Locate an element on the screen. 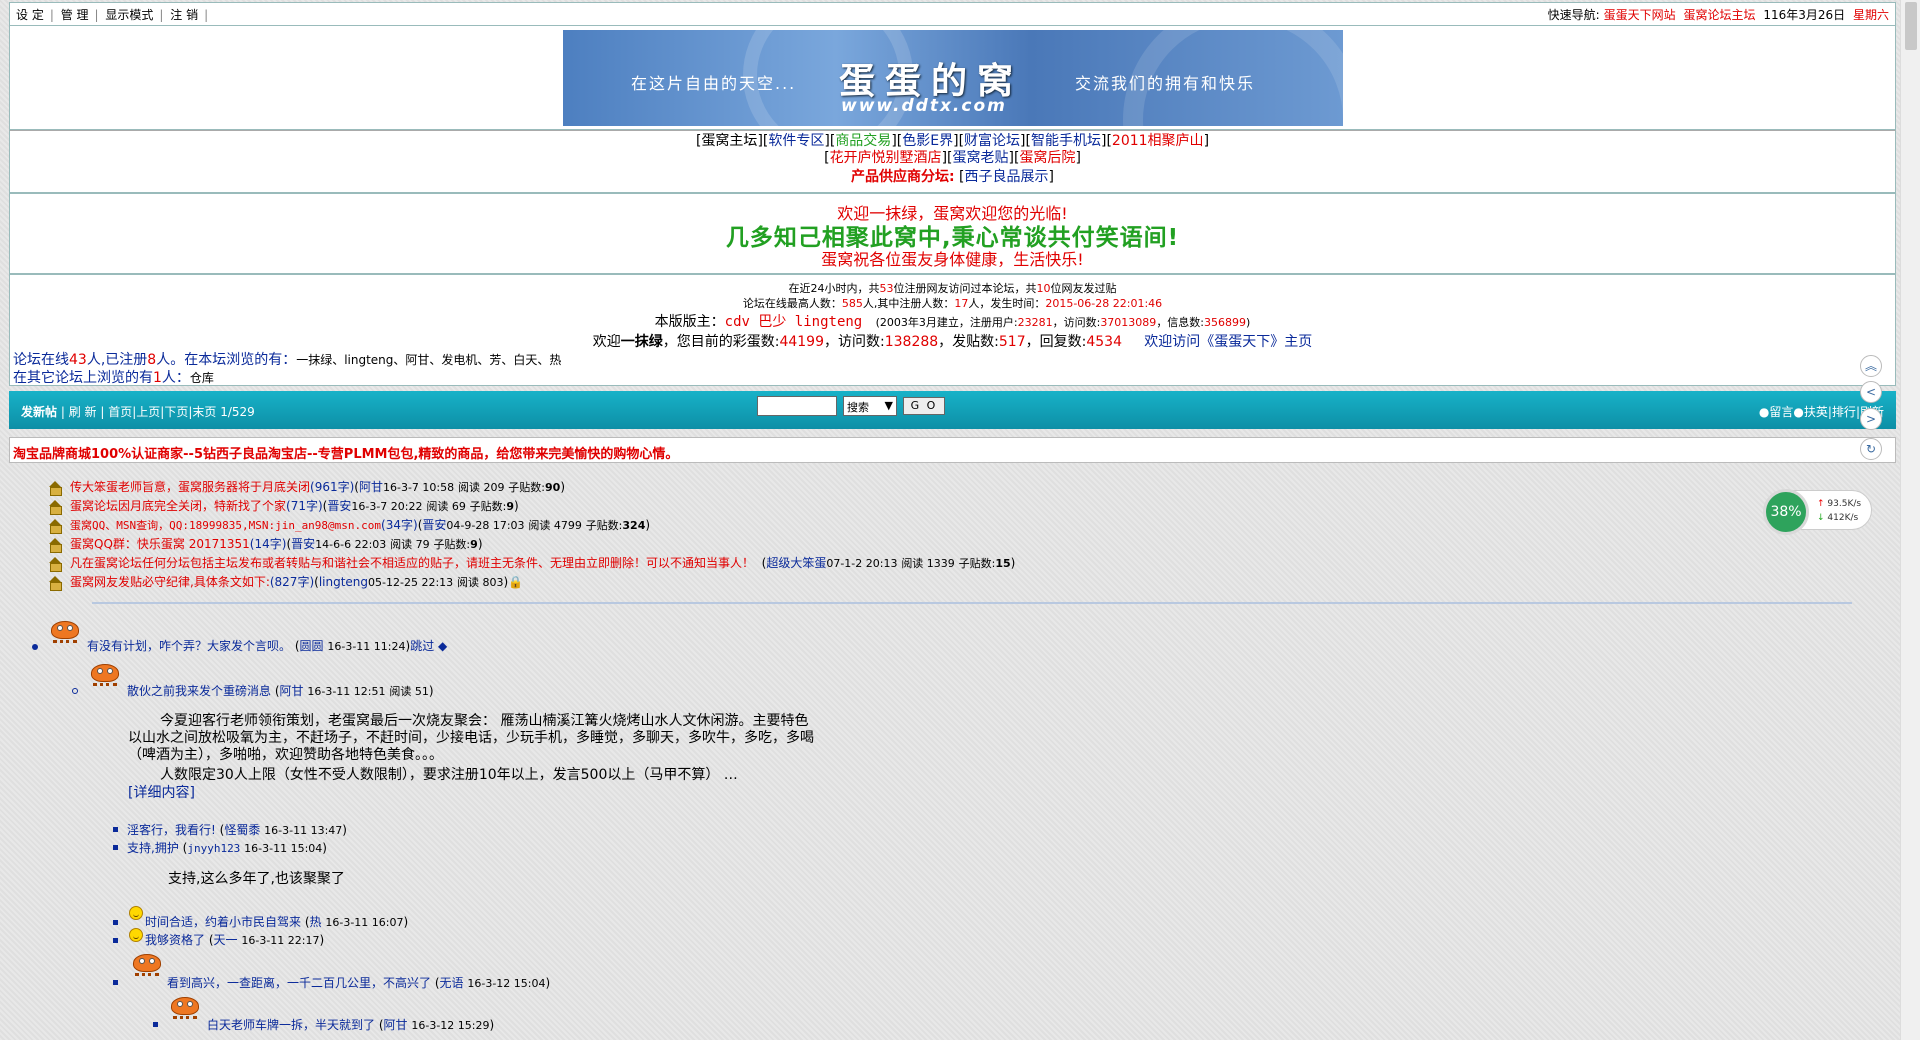  nav-old-posts: 蛋窝老贴 is located at coordinates (981, 158).